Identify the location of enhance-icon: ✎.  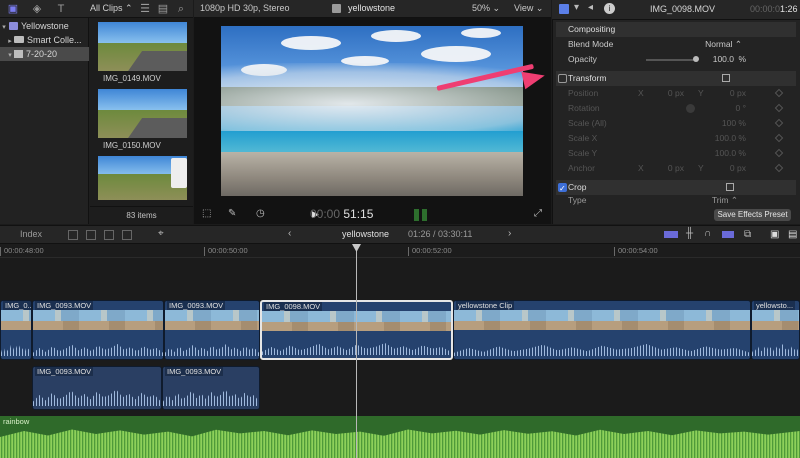
(232, 213).